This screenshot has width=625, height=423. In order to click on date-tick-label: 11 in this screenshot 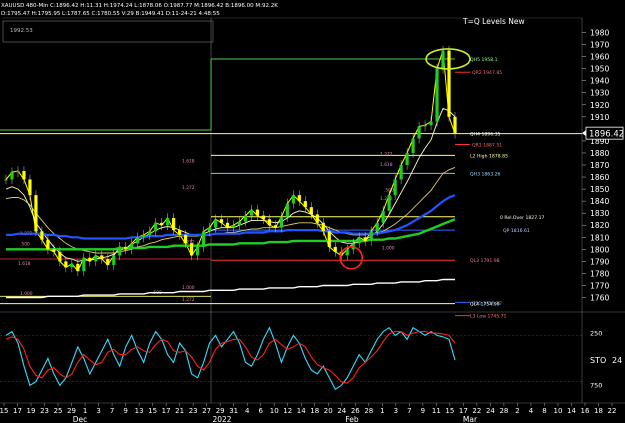, I will do `click(436, 411)`.